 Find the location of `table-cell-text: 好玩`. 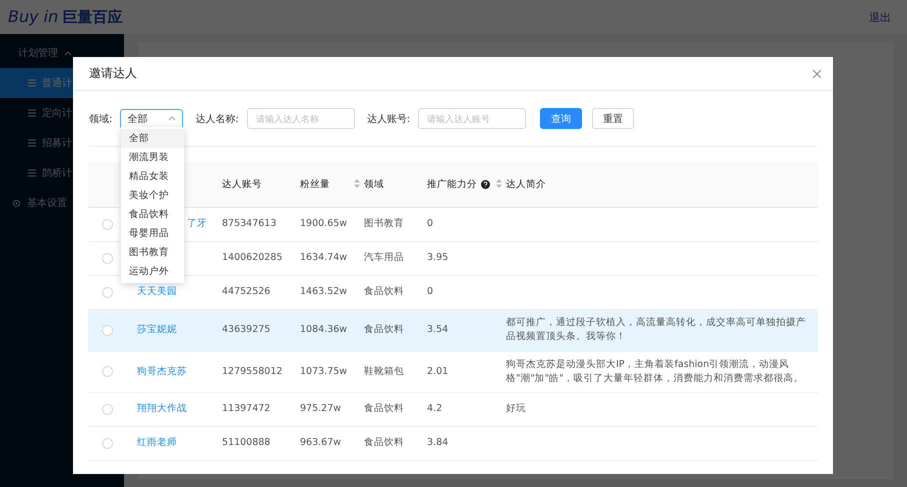

table-cell-text: 好玩 is located at coordinates (516, 409).